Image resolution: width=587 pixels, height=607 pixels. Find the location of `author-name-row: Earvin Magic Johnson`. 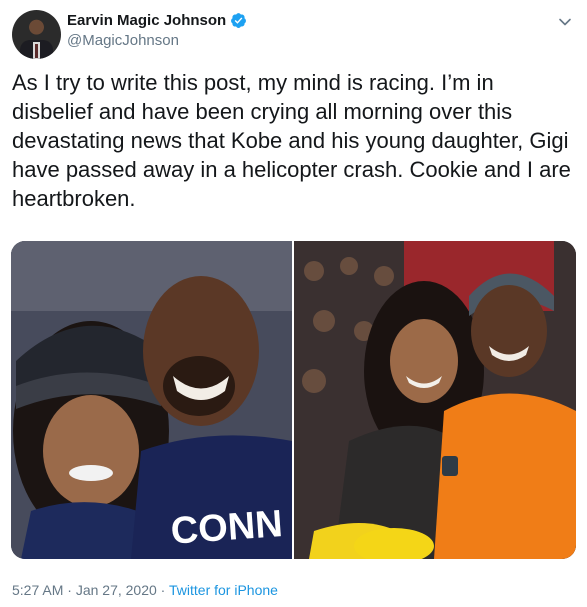

author-name-row: Earvin Magic Johnson is located at coordinates (157, 20).